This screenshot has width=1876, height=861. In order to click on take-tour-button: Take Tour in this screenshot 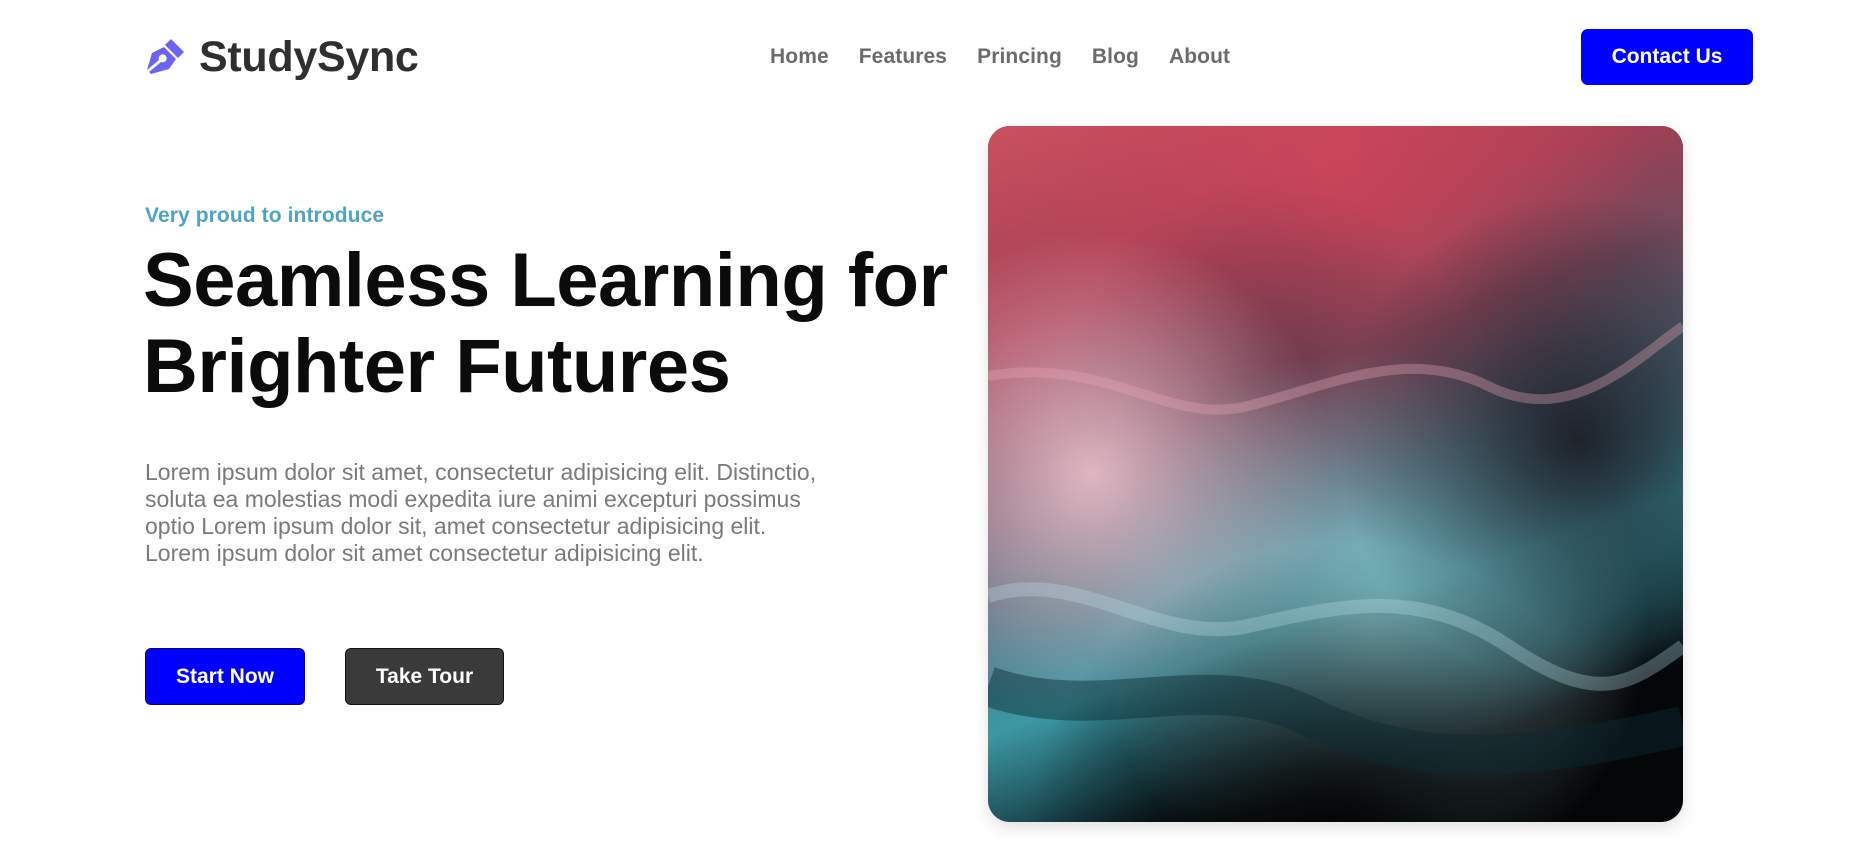, I will do `click(424, 676)`.